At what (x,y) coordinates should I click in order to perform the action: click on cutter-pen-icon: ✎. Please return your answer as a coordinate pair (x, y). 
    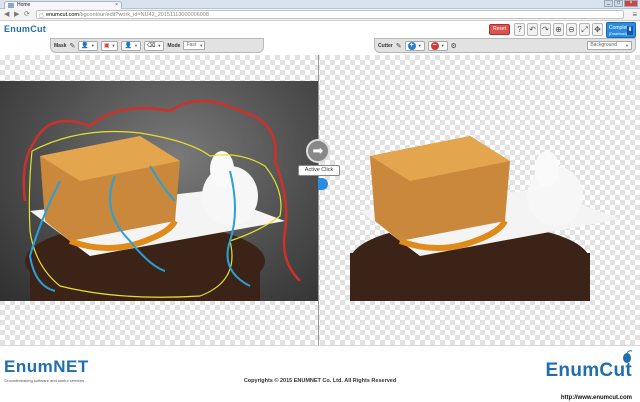
    Looking at the image, I should click on (399, 46).